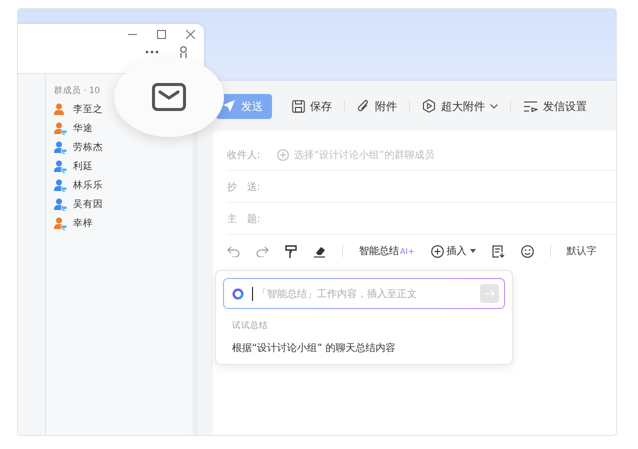 This screenshot has height=449, width=638. What do you see at coordinates (530, 106) in the screenshot?
I see `settings-icon` at bounding box center [530, 106].